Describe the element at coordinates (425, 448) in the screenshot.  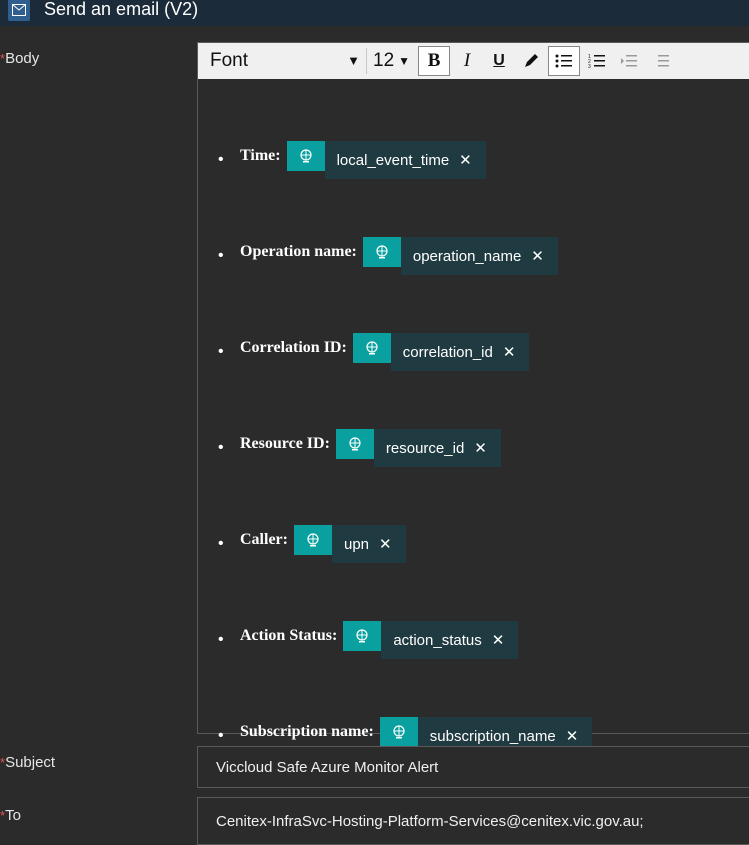
I see `token-label: resource_id` at that location.